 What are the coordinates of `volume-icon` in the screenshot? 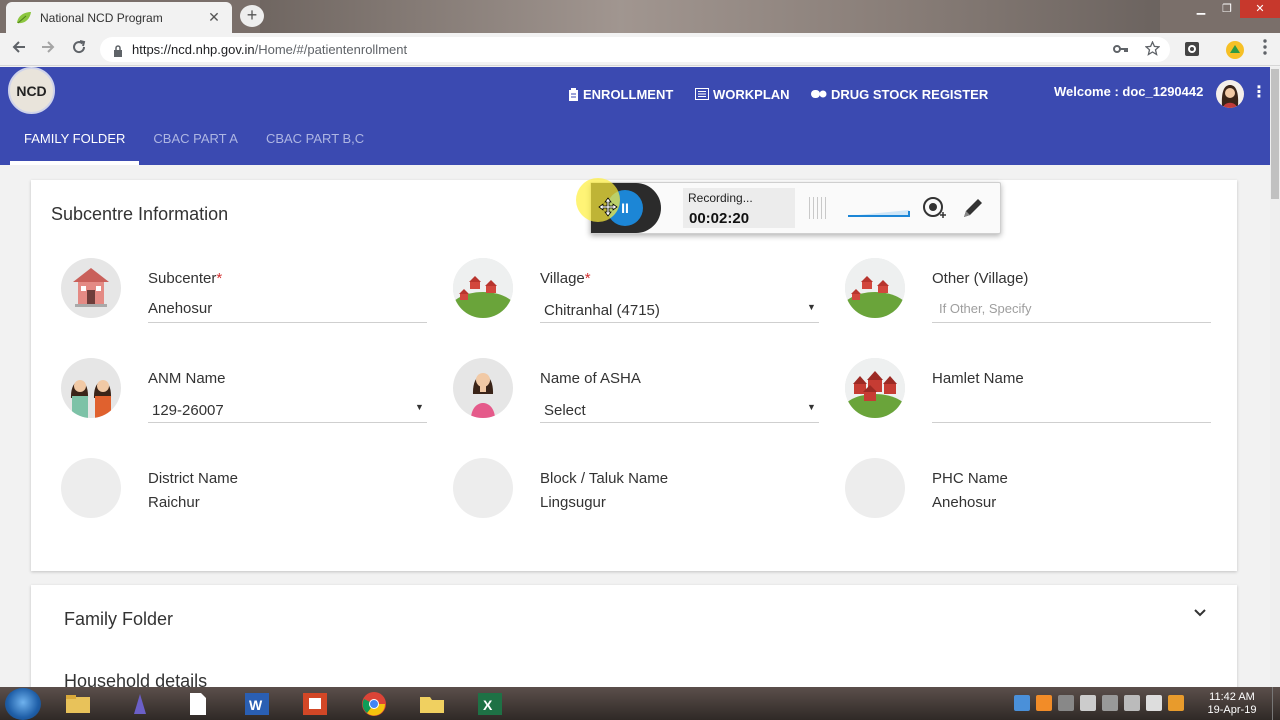 It's located at (1154, 703).